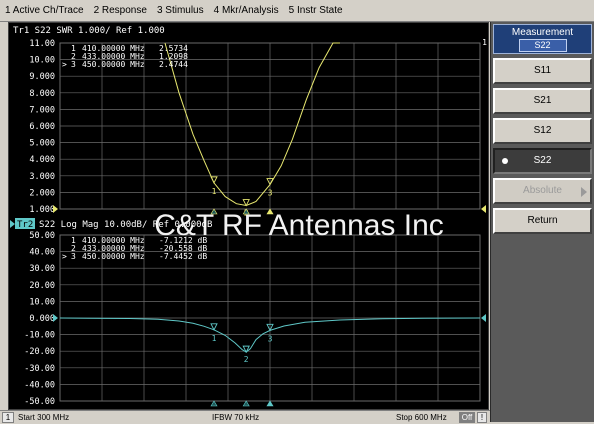 Image resolution: width=594 pixels, height=436 pixels. Describe the element at coordinates (505, 161) in the screenshot. I see `selected-radio-icon` at that location.